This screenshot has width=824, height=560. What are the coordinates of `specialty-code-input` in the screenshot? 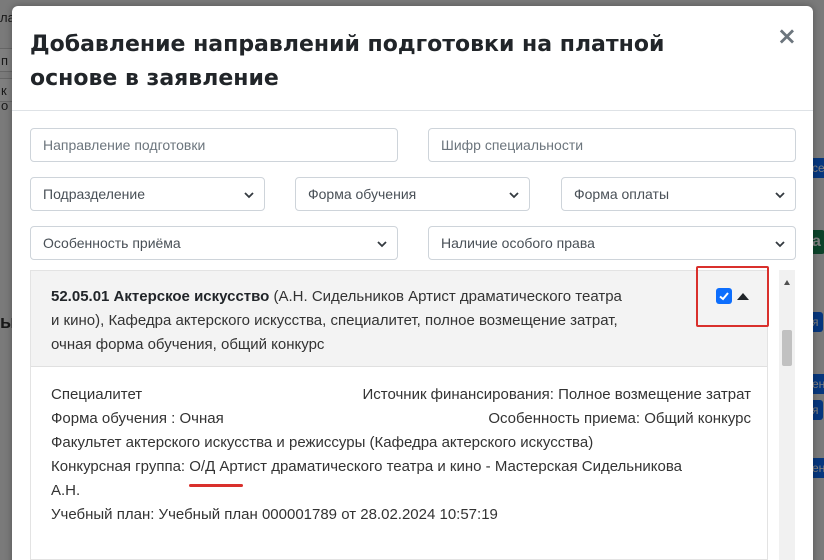 It's located at (612, 145).